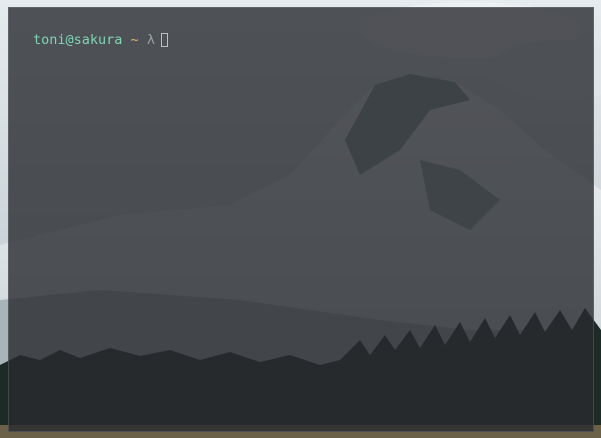 Image resolution: width=601 pixels, height=438 pixels. What do you see at coordinates (164, 40) in the screenshot?
I see `text-cursor` at bounding box center [164, 40].